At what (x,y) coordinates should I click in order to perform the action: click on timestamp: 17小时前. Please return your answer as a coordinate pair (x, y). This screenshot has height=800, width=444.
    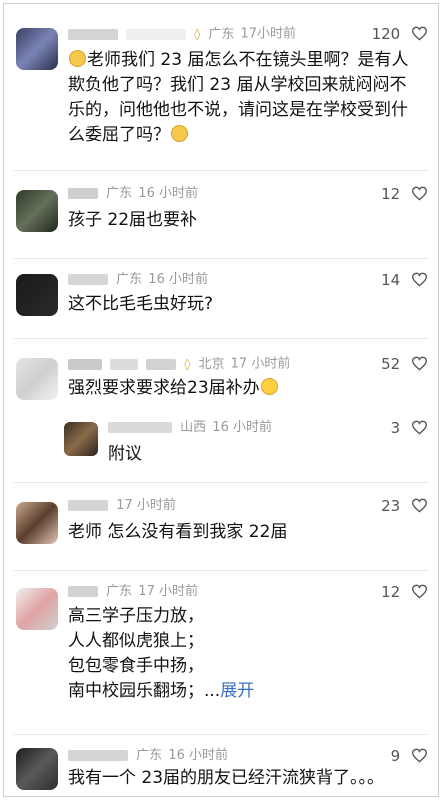
    Looking at the image, I should click on (268, 34).